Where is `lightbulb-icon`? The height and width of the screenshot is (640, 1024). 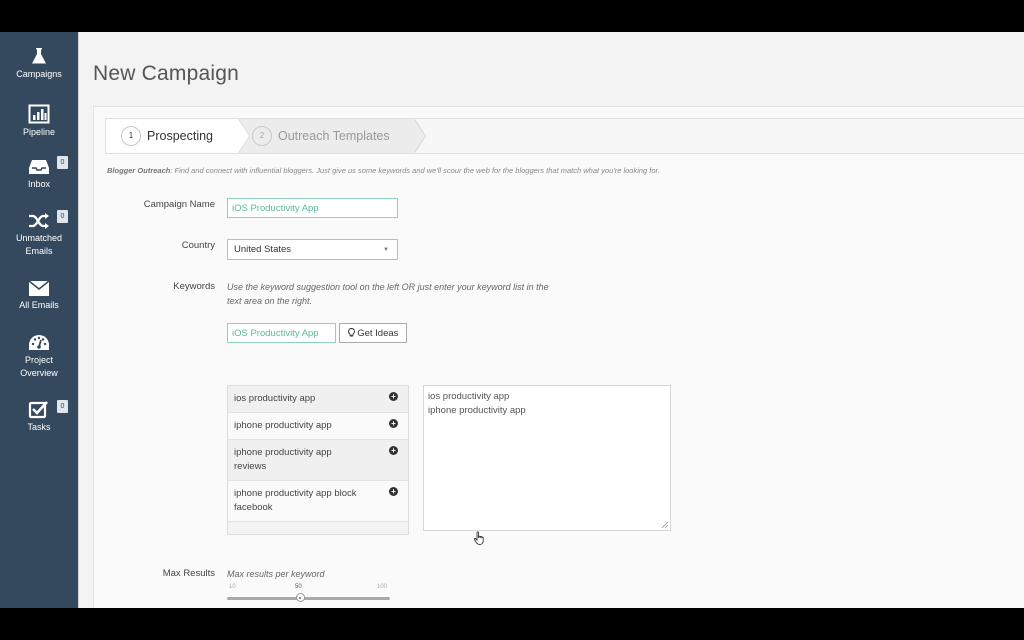
lightbulb-icon is located at coordinates (351, 332).